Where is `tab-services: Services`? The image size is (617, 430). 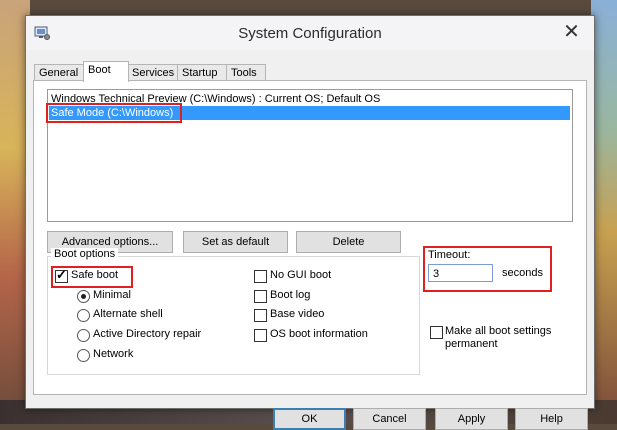
tab-services: Services is located at coordinates (153, 72).